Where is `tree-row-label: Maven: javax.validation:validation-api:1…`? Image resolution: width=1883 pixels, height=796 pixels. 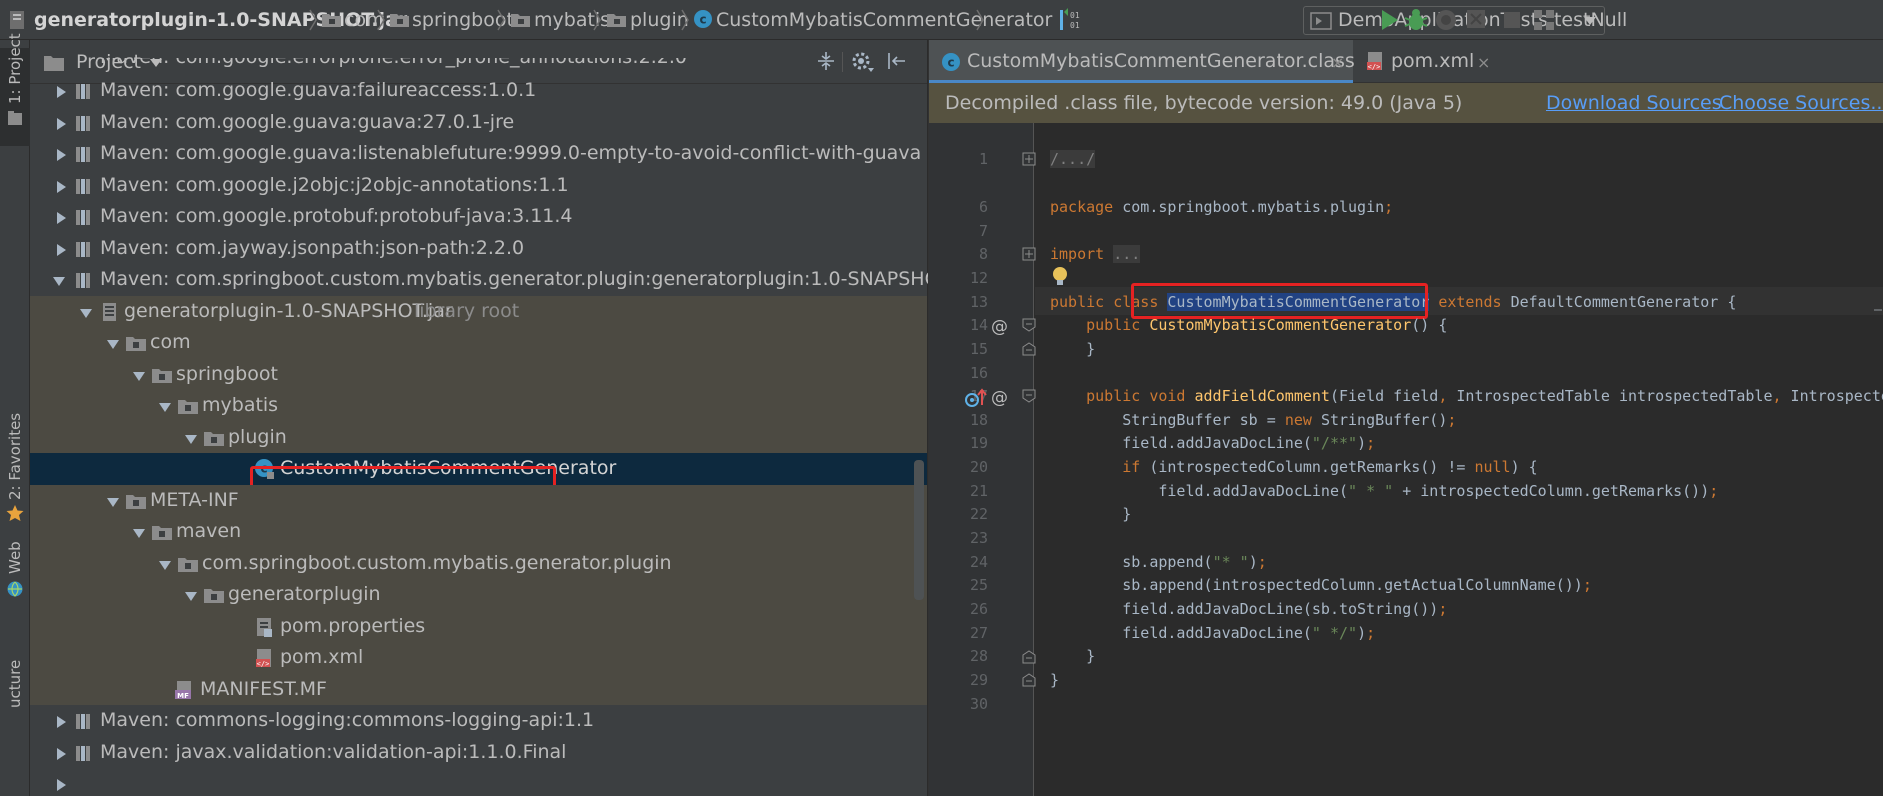
tree-row-label: Maven: javax.validation:validation-api:1… is located at coordinates (333, 751).